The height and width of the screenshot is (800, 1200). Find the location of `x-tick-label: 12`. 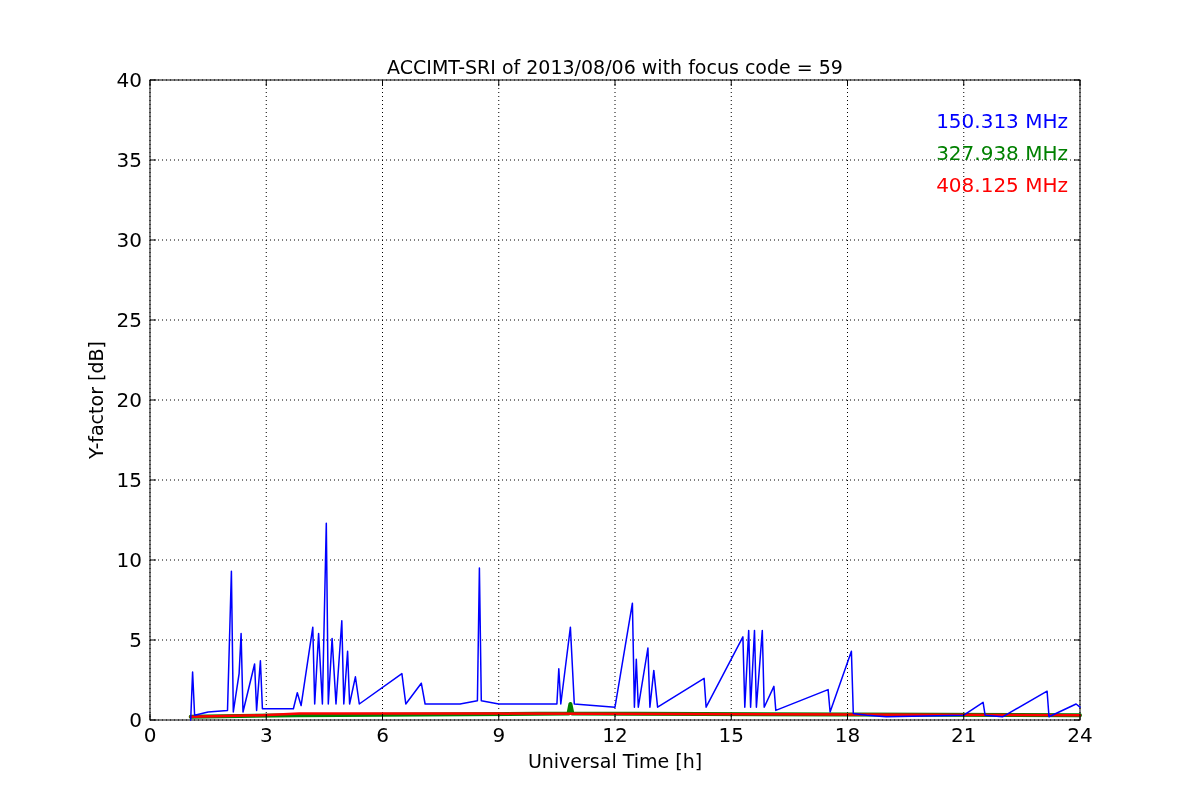

x-tick-label: 12 is located at coordinates (615, 735).